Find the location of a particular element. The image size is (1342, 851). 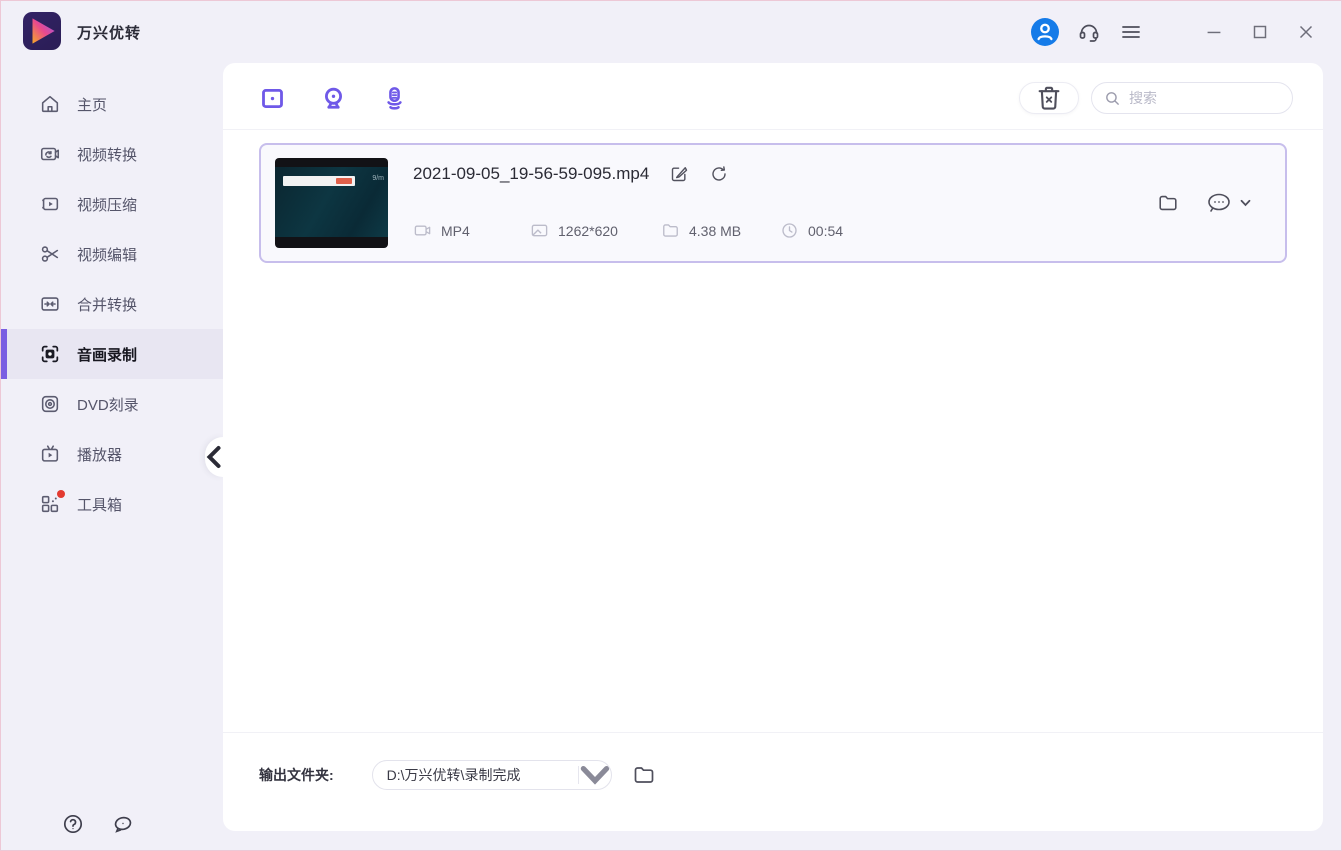

sidebar-item-label: 合并转换 is located at coordinates (107, 305).